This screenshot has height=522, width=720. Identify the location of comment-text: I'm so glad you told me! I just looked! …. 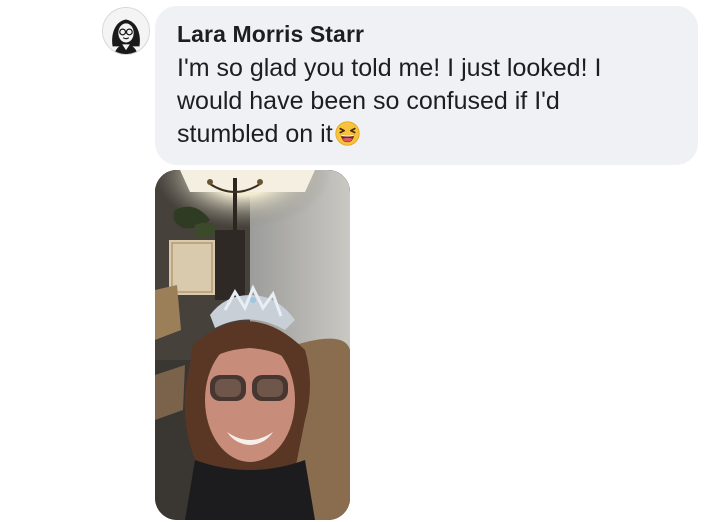
(389, 101).